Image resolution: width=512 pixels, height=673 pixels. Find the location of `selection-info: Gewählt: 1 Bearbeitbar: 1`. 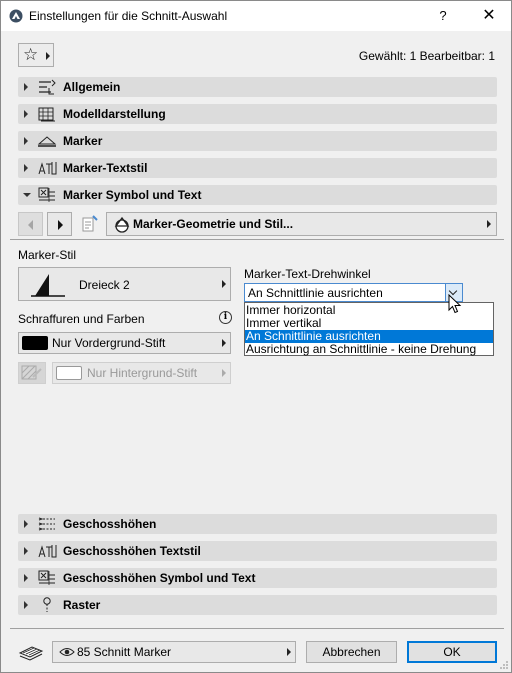

selection-info: Gewählt: 1 Bearbeitbar: 1 is located at coordinates (426, 56).